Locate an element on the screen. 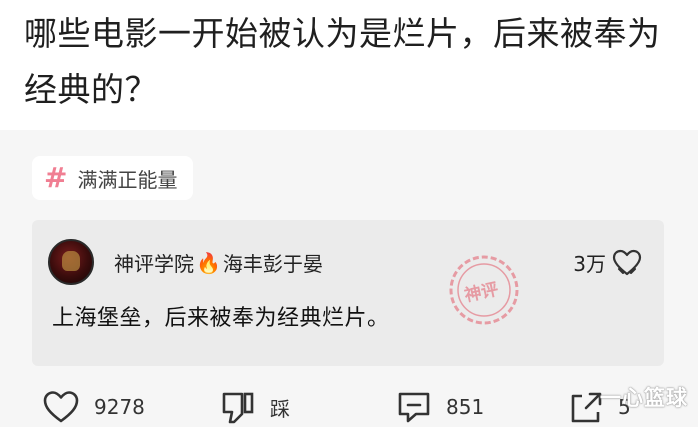 This screenshot has width=698, height=427. heart-icon is located at coordinates (627, 263).